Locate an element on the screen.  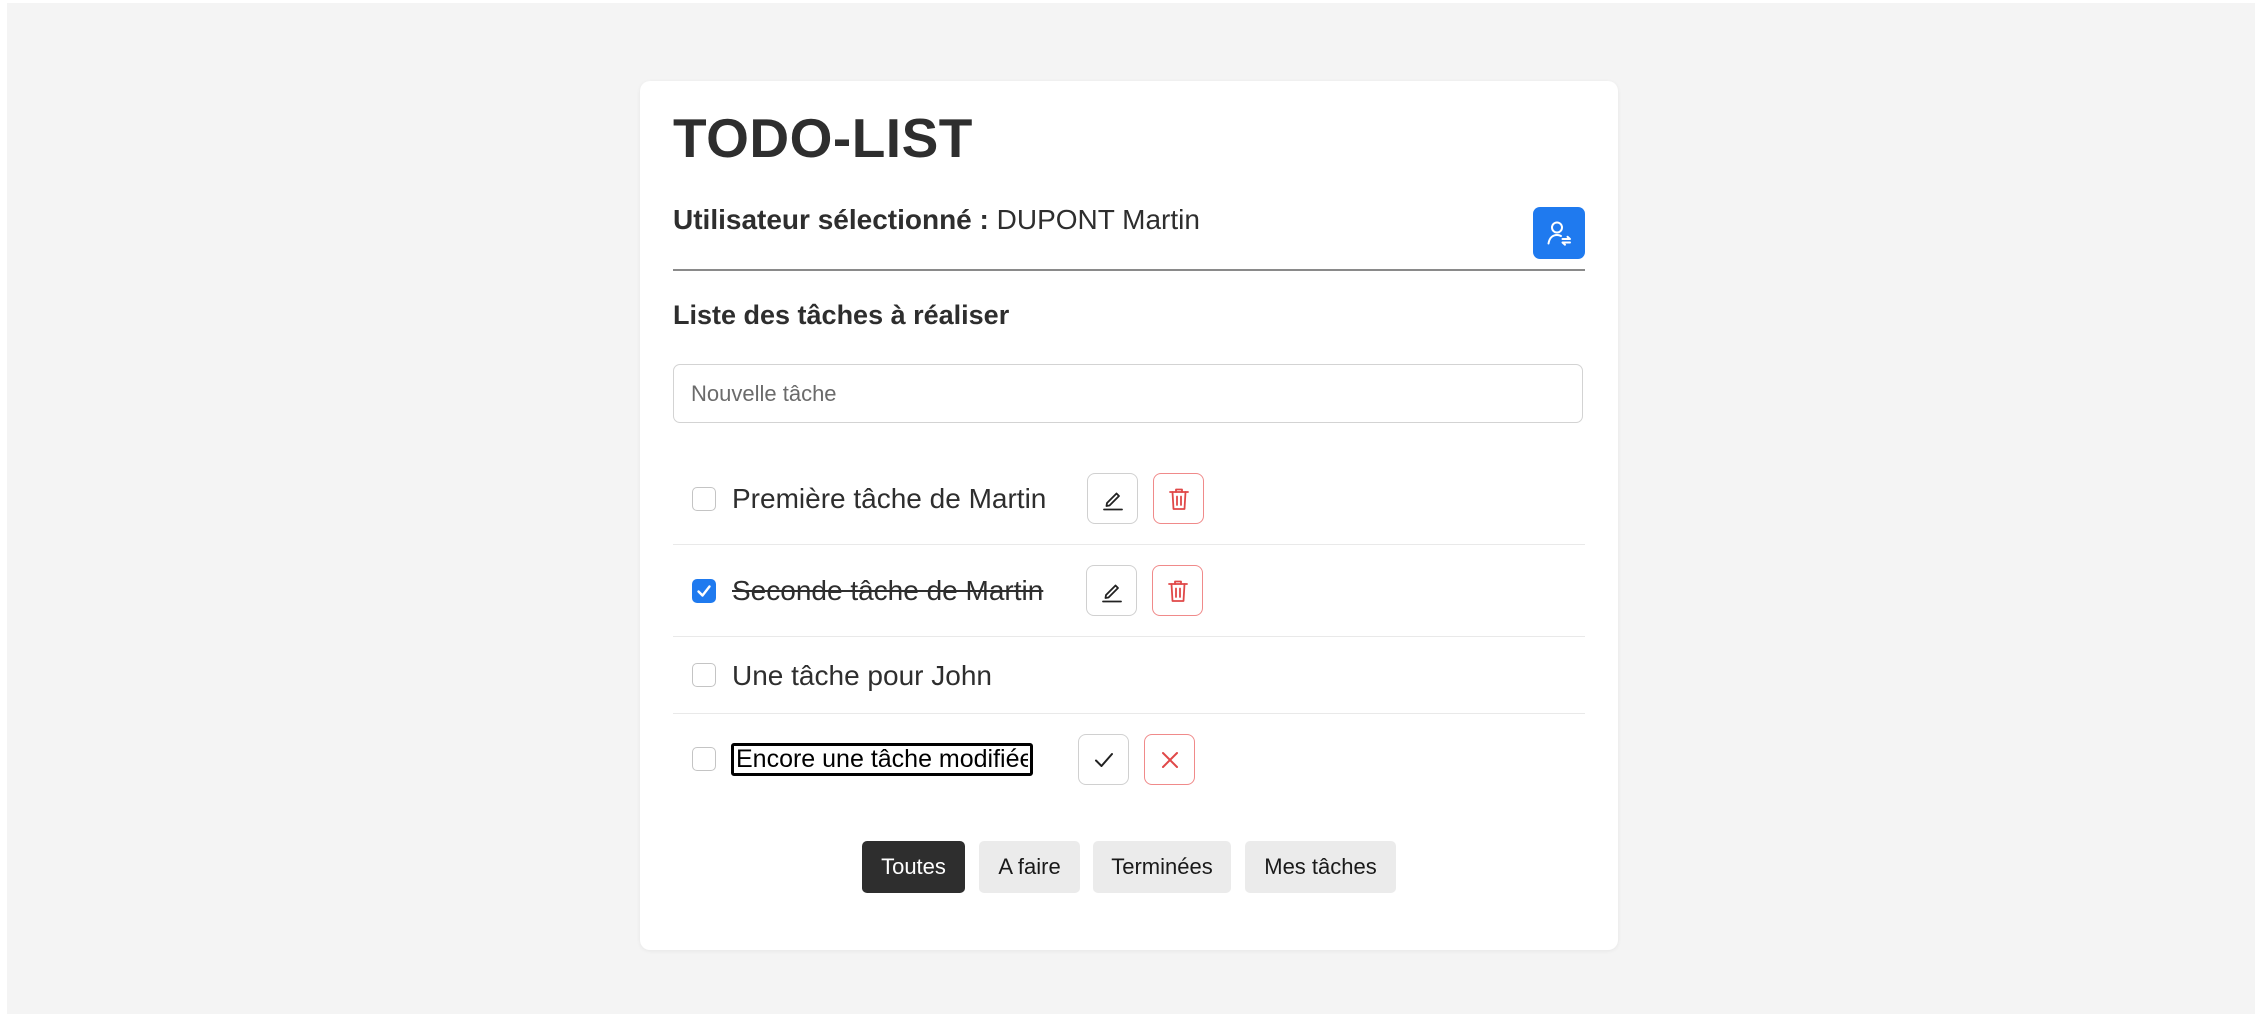
page-title: TODO-LIST is located at coordinates (823, 138).